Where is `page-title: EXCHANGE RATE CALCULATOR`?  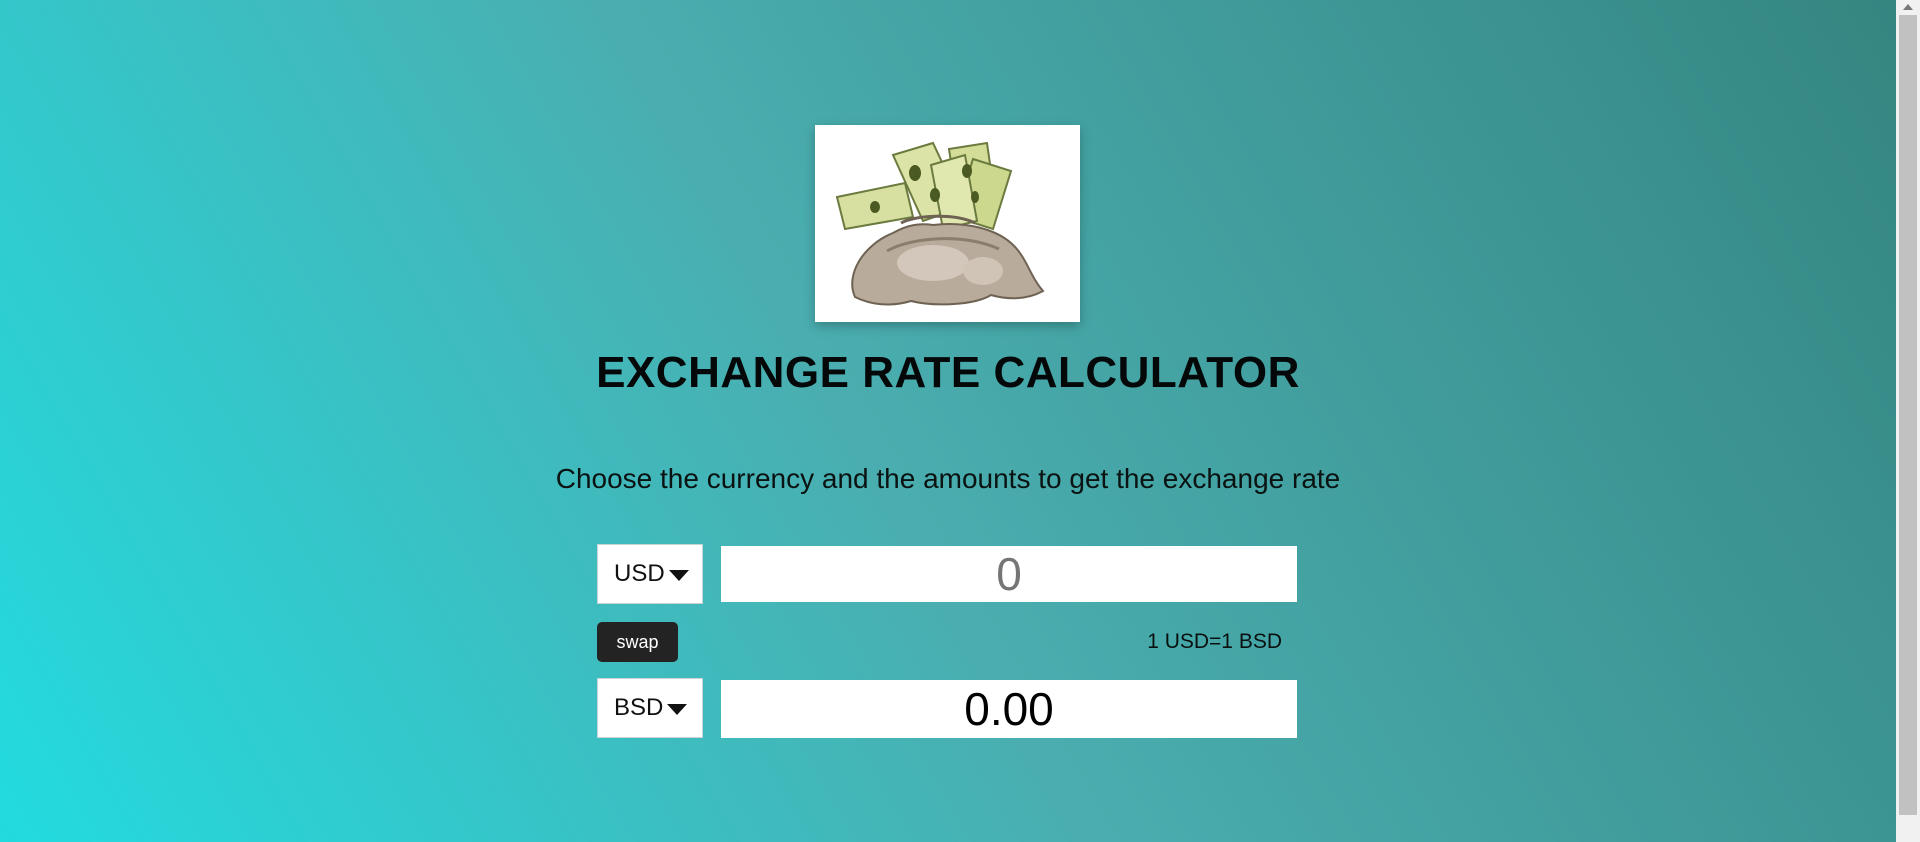 page-title: EXCHANGE RATE CALCULATOR is located at coordinates (948, 372).